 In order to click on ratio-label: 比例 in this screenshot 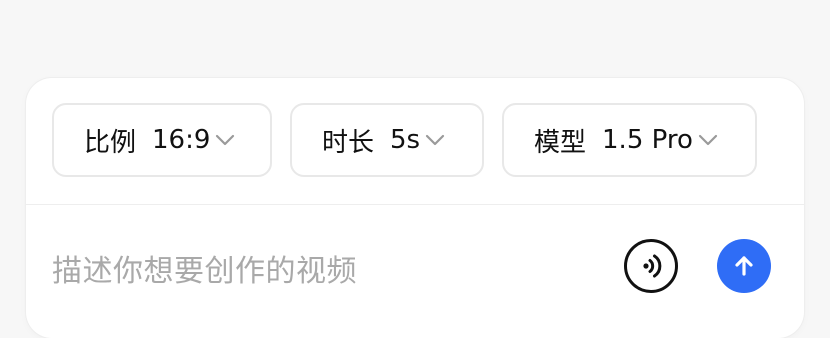, I will do `click(110, 142)`.